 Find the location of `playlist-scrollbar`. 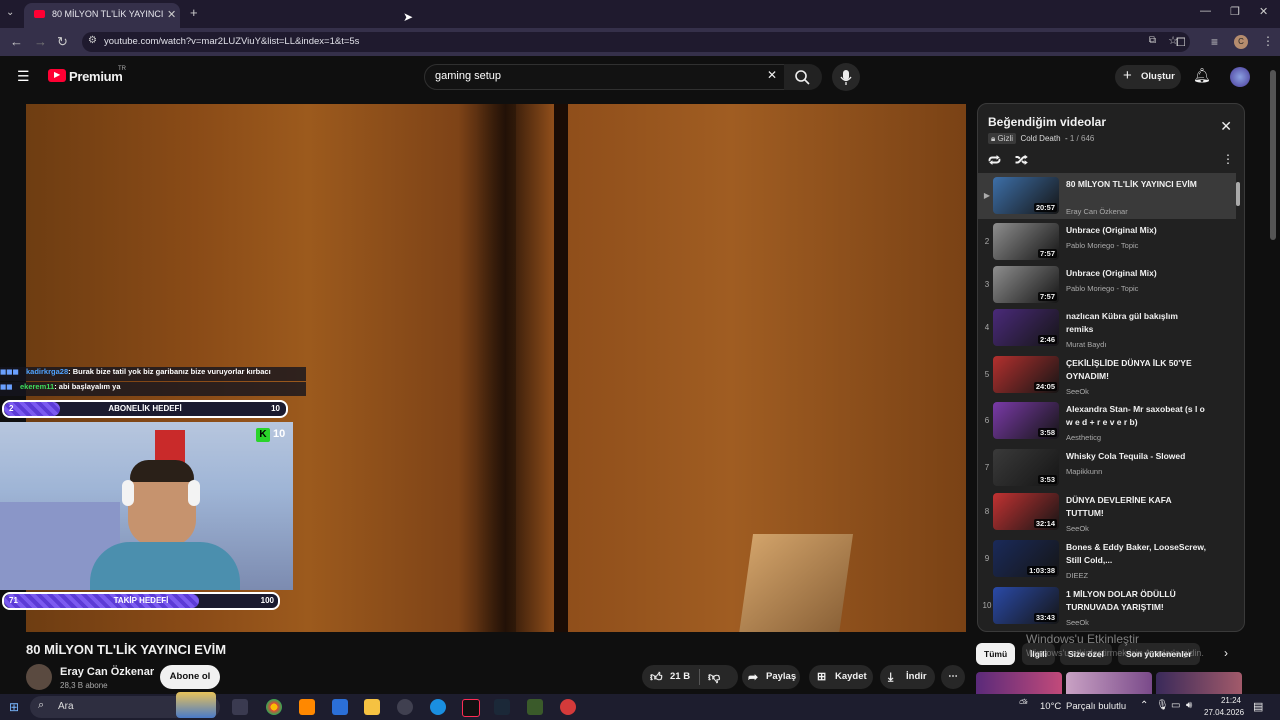

playlist-scrollbar is located at coordinates (1238, 194).